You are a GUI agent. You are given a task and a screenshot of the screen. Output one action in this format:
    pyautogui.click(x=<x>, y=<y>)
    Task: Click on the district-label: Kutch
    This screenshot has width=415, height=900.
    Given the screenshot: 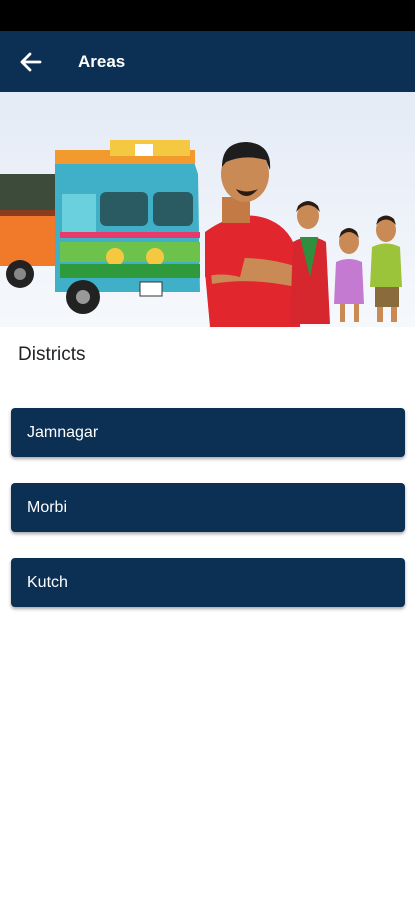 What is the action you would take?
    pyautogui.click(x=47, y=582)
    